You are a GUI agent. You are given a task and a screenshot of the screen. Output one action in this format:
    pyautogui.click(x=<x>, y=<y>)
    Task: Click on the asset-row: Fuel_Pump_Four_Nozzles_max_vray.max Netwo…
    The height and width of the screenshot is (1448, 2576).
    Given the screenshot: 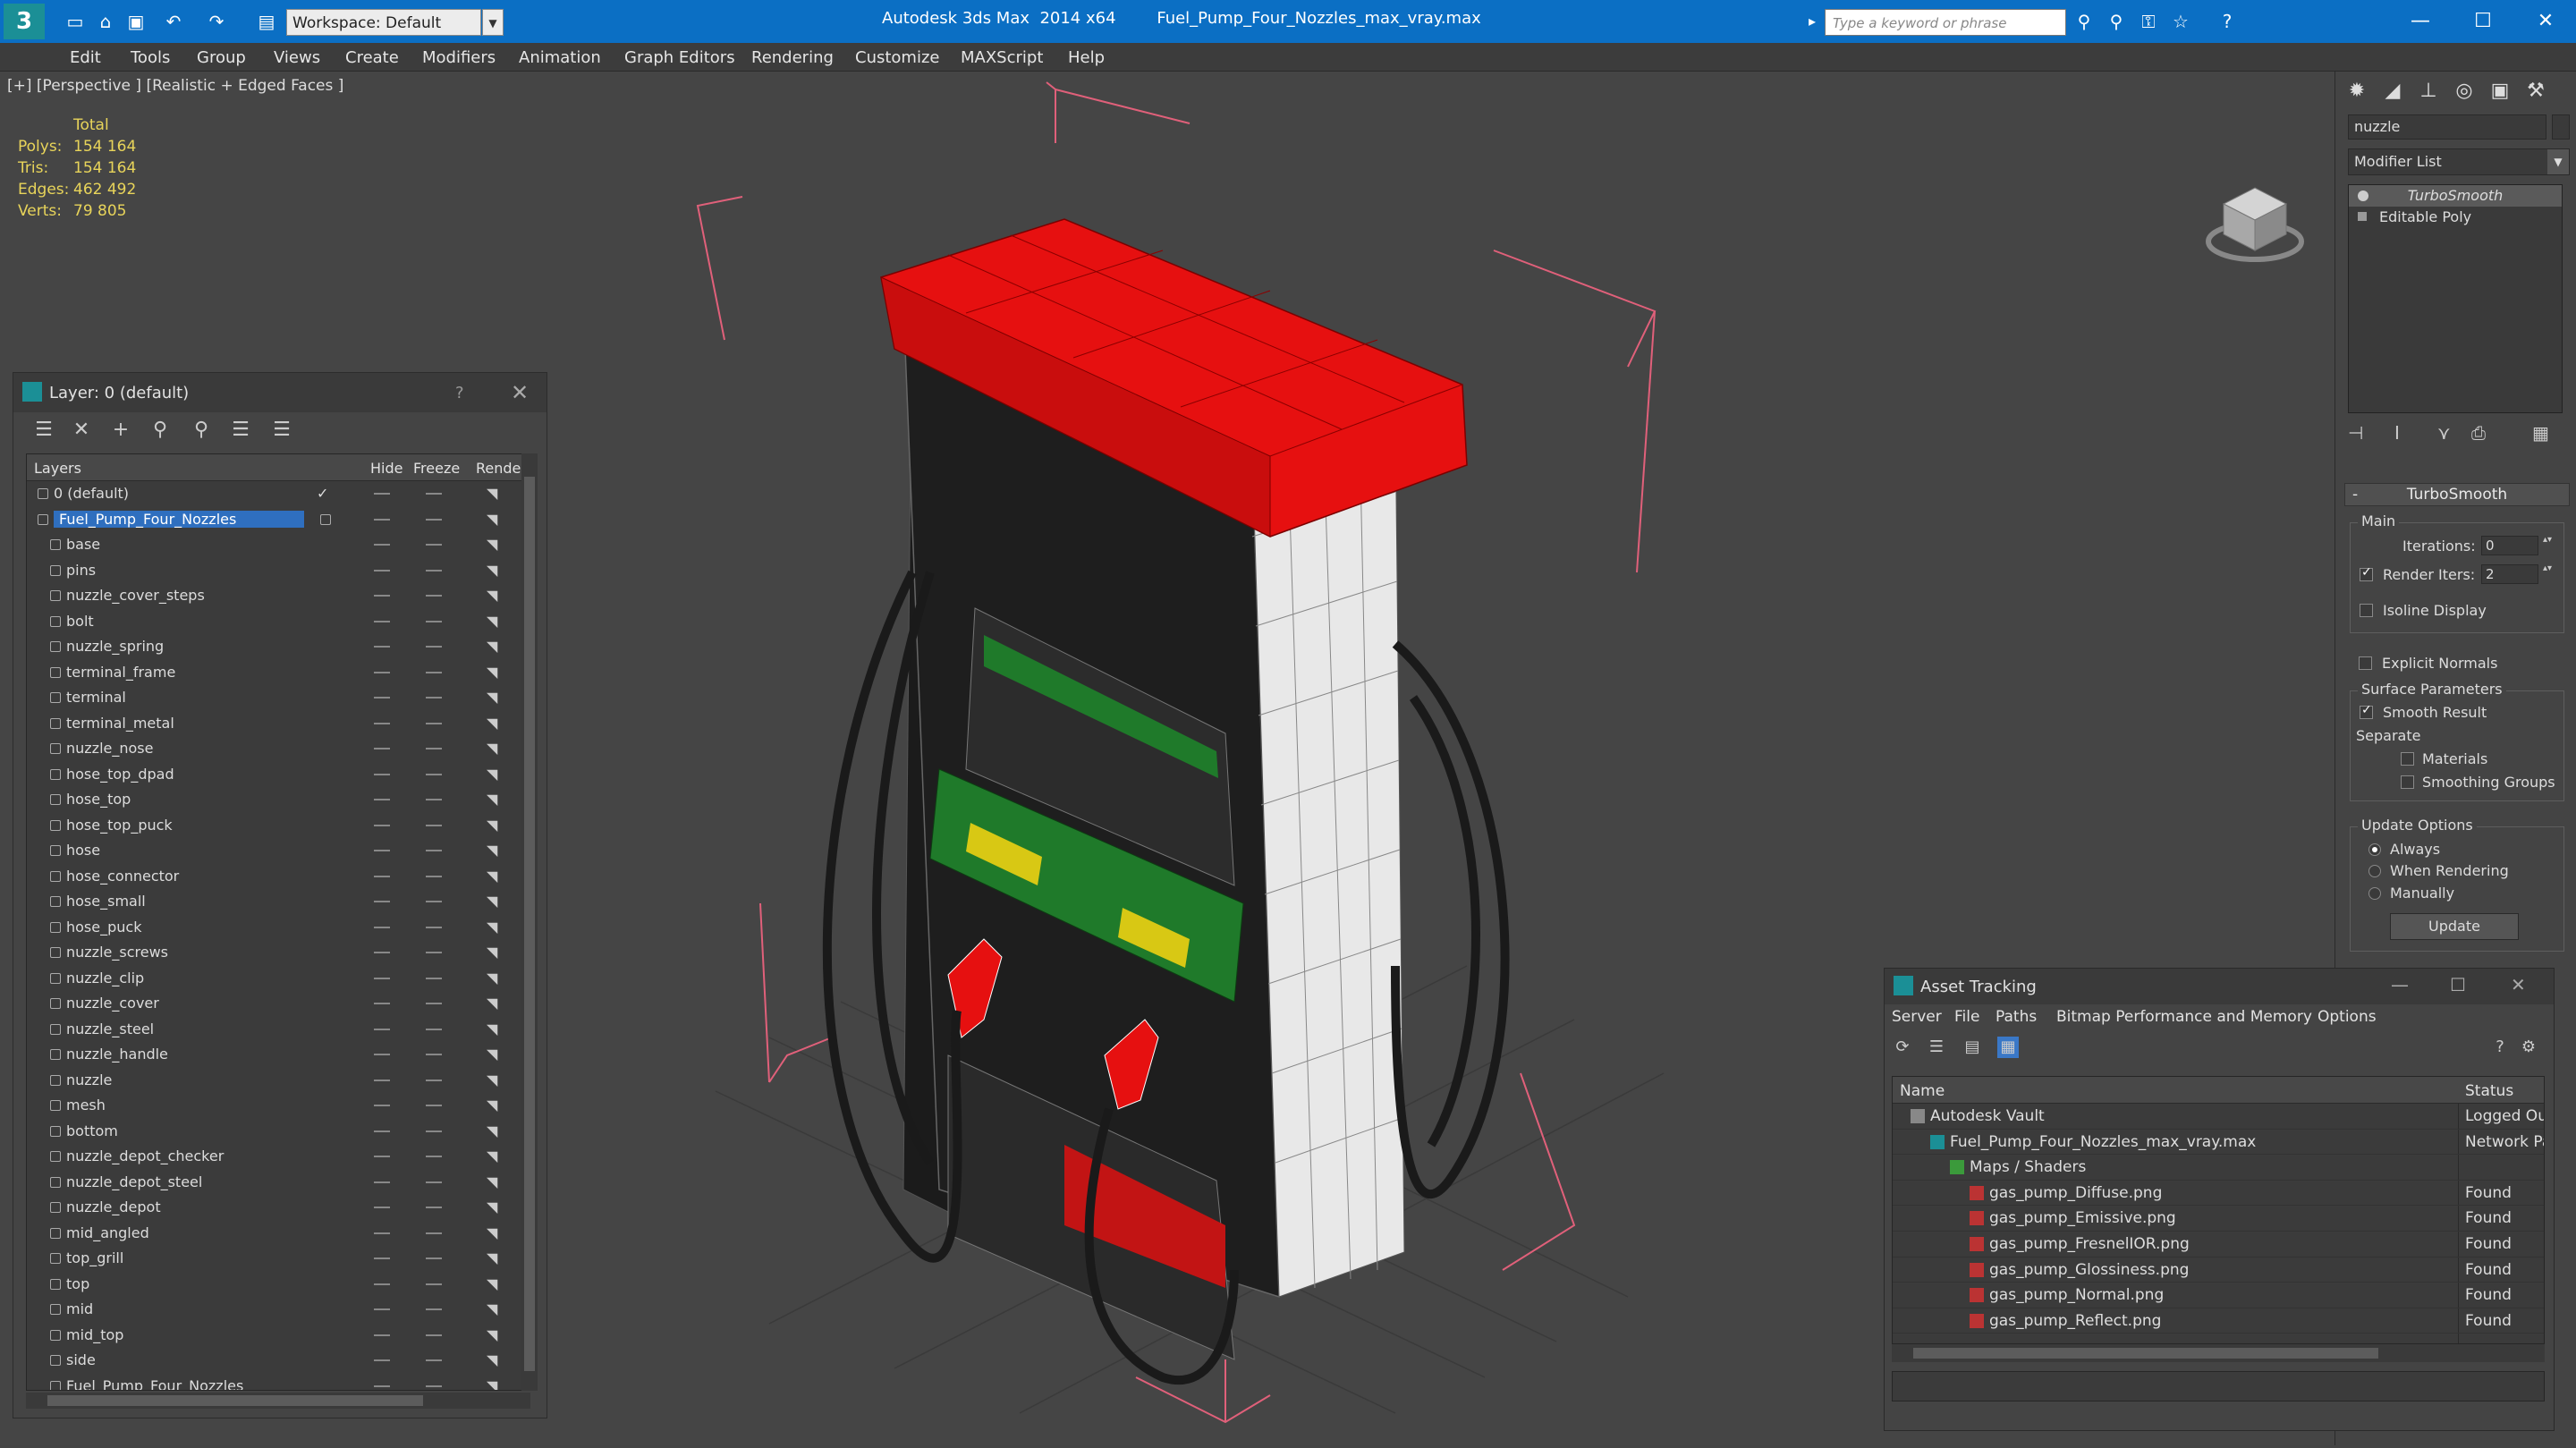 What is the action you would take?
    pyautogui.click(x=2218, y=1143)
    